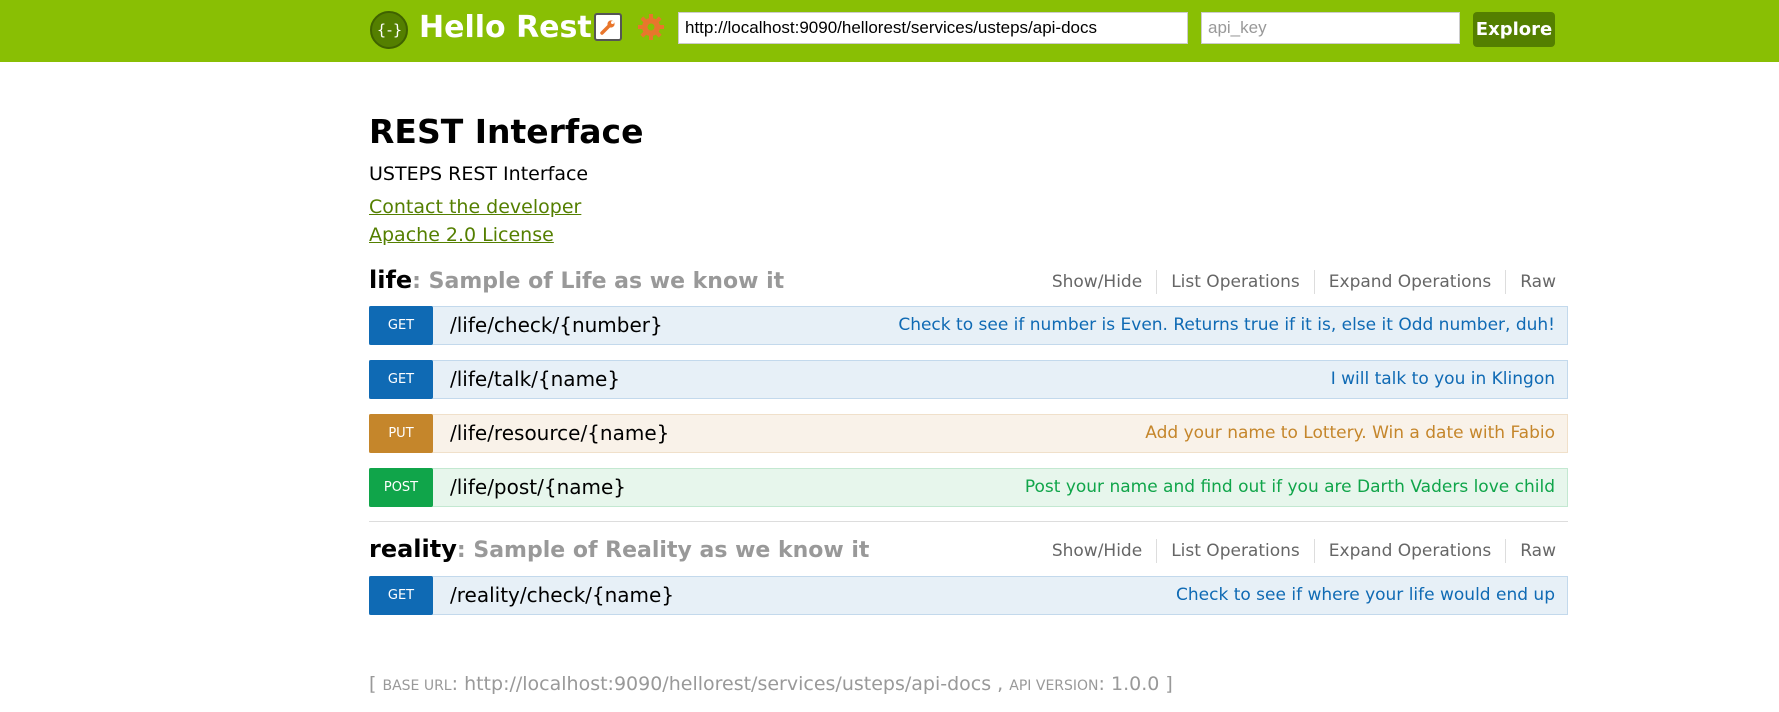 This screenshot has height=712, width=1779. I want to click on api-version-value: 1.0.0, so click(1135, 684).